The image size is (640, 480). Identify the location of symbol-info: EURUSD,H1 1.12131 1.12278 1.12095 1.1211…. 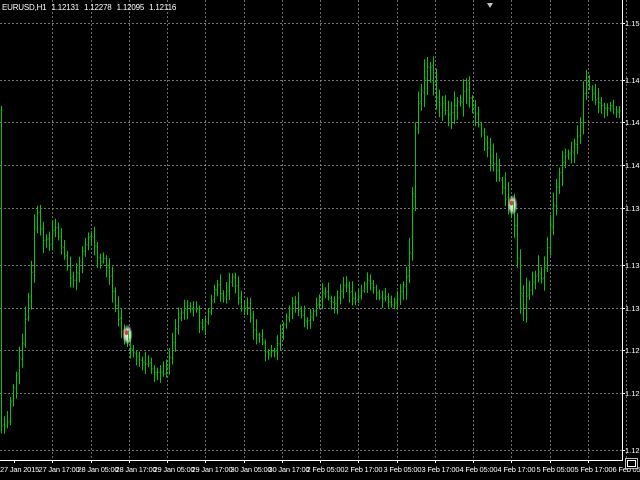
(90, 7).